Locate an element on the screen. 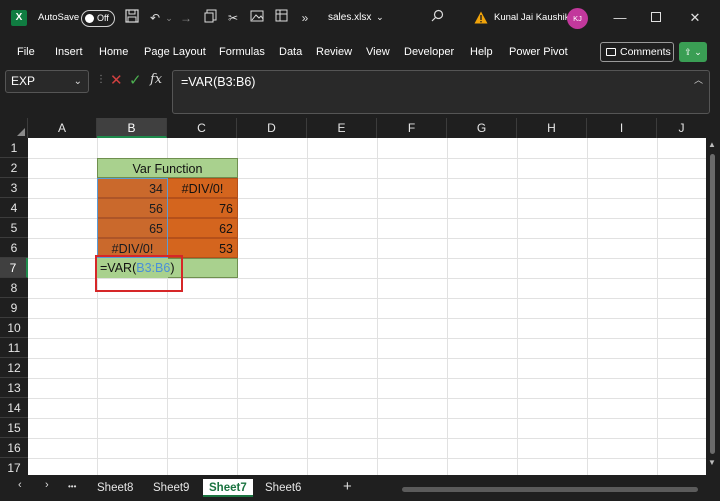 The image size is (720, 501). horizontal-scrollbar is located at coordinates (550, 489).